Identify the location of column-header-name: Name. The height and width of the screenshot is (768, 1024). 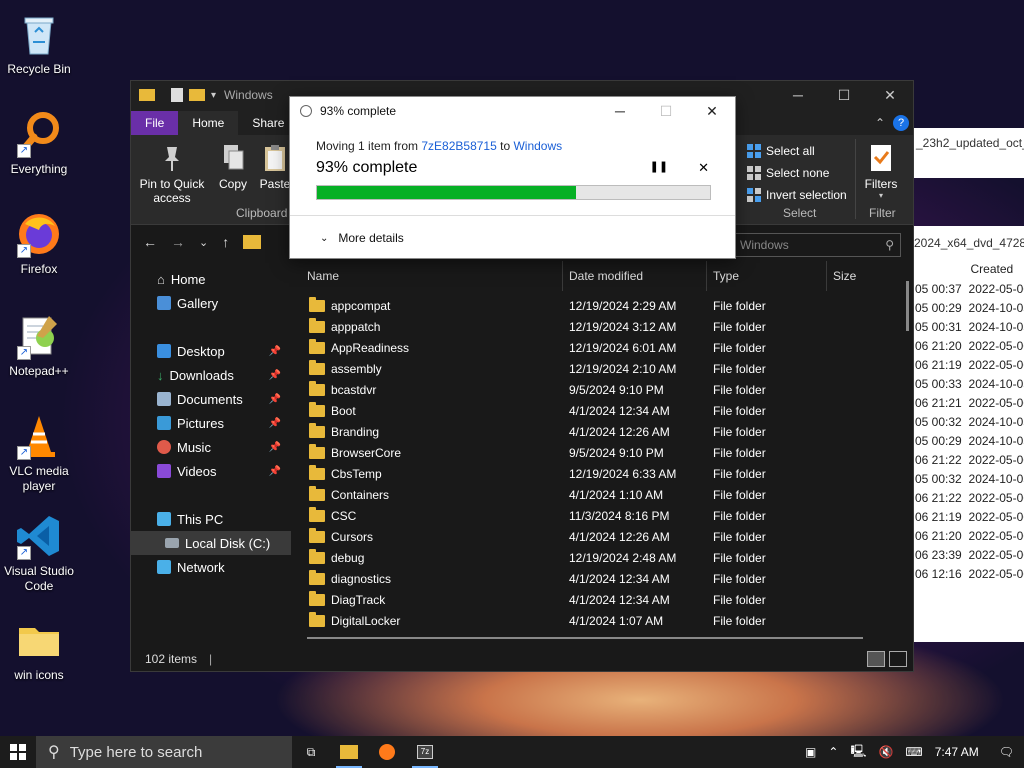
(432, 275).